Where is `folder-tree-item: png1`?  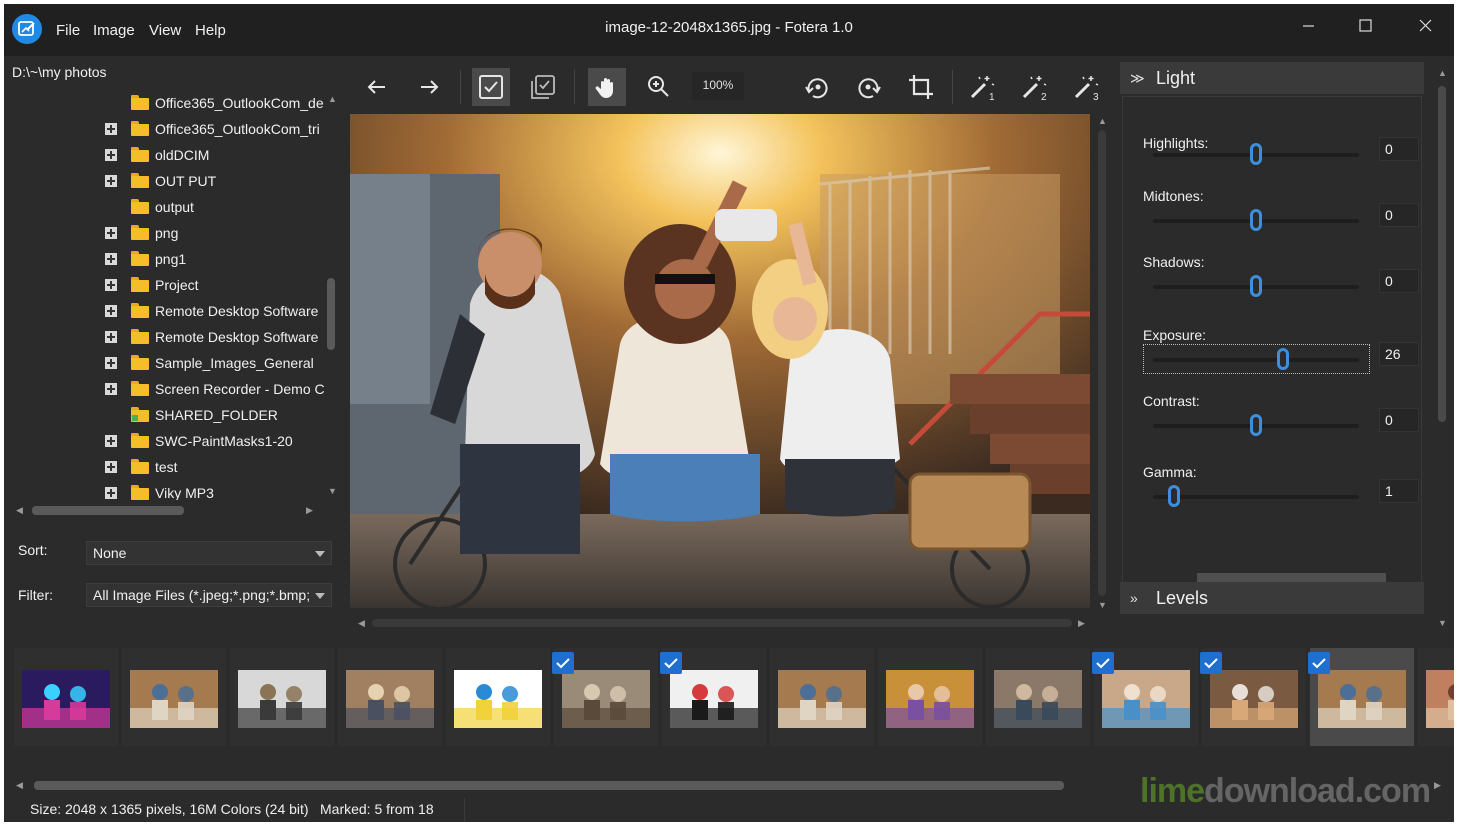
folder-tree-item: png1 is located at coordinates (170, 259).